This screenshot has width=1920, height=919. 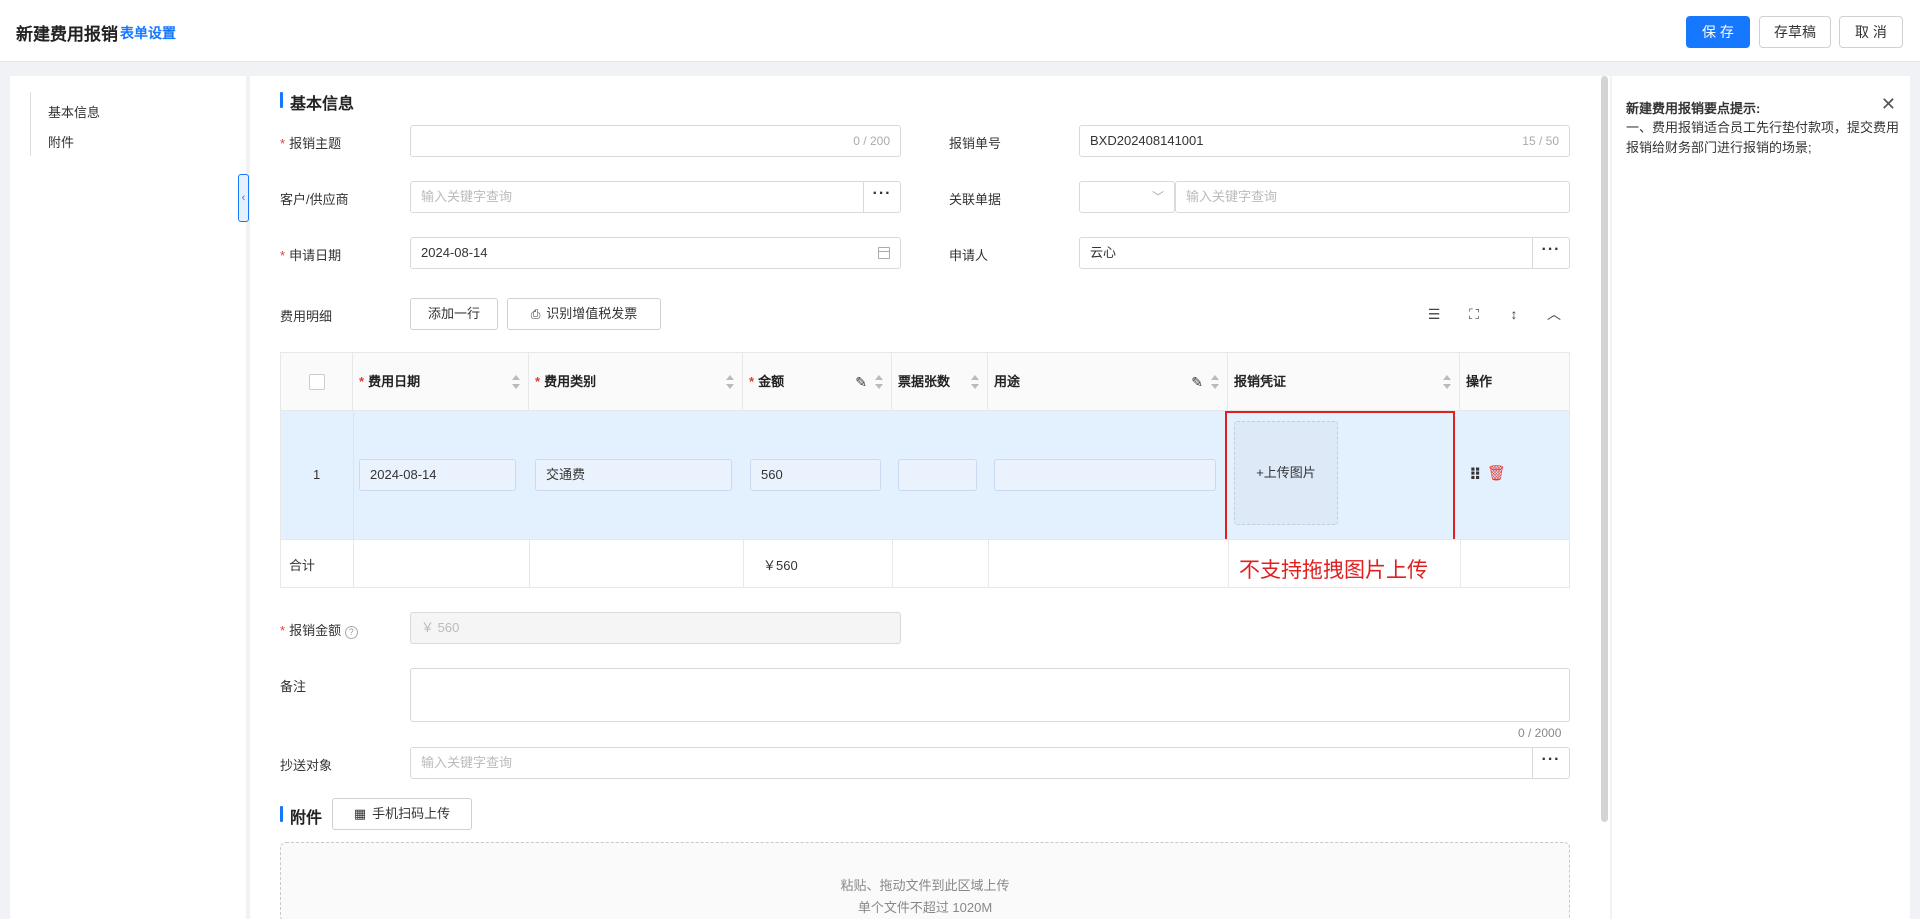 What do you see at coordinates (1108, 382) in the screenshot?
I see `col-header-purpose: 用途 ✎` at bounding box center [1108, 382].